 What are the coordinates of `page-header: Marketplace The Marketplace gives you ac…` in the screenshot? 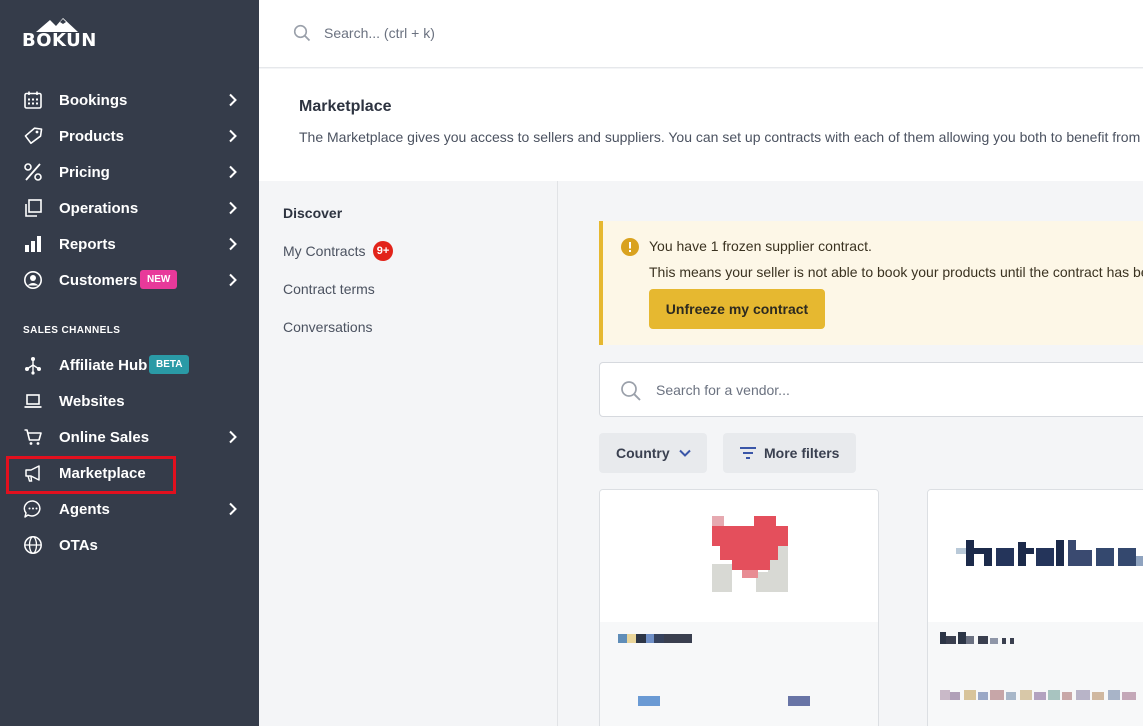 It's located at (701, 125).